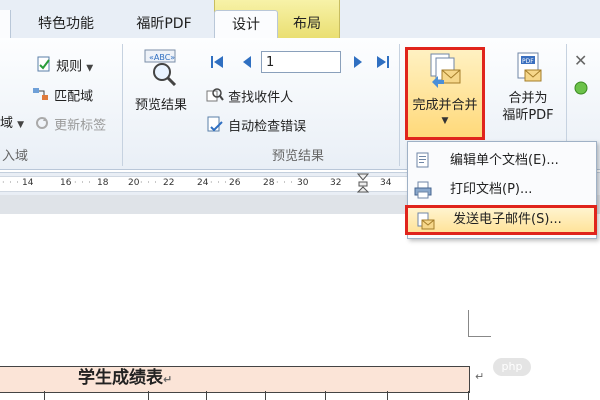 The width and height of the screenshot is (600, 400). I want to click on rules-icon, so click(44, 67).